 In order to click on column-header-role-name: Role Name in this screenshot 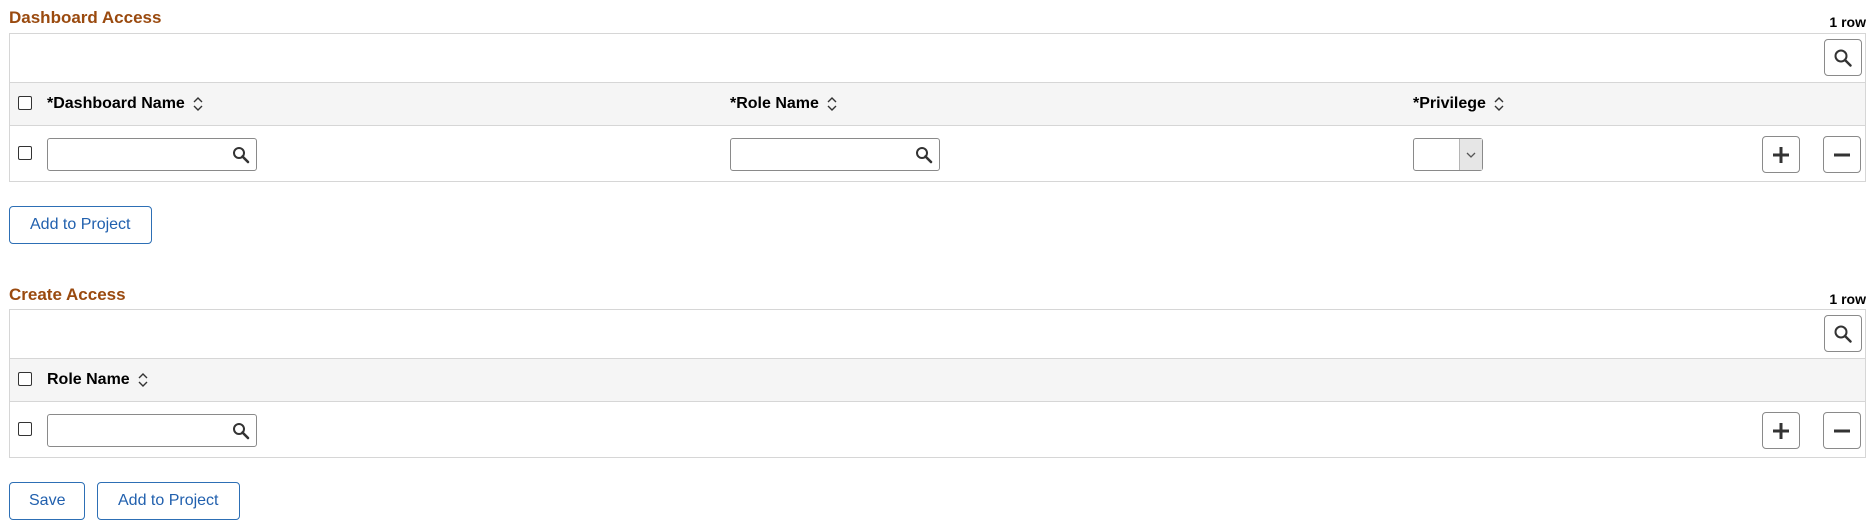, I will do `click(97, 380)`.